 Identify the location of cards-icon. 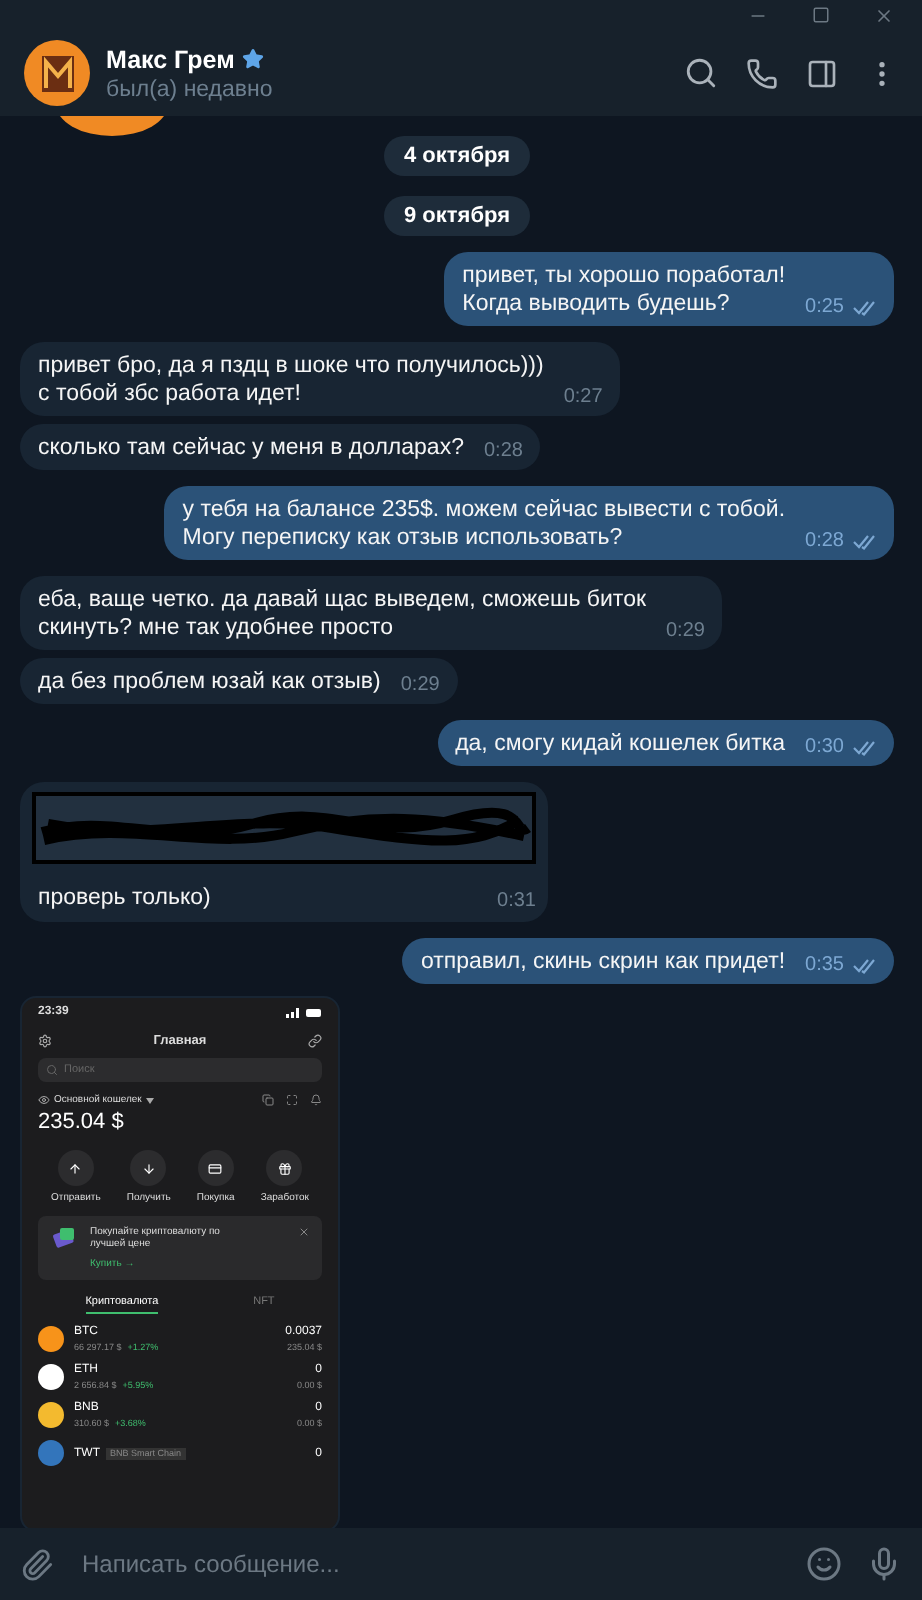
(64, 1238).